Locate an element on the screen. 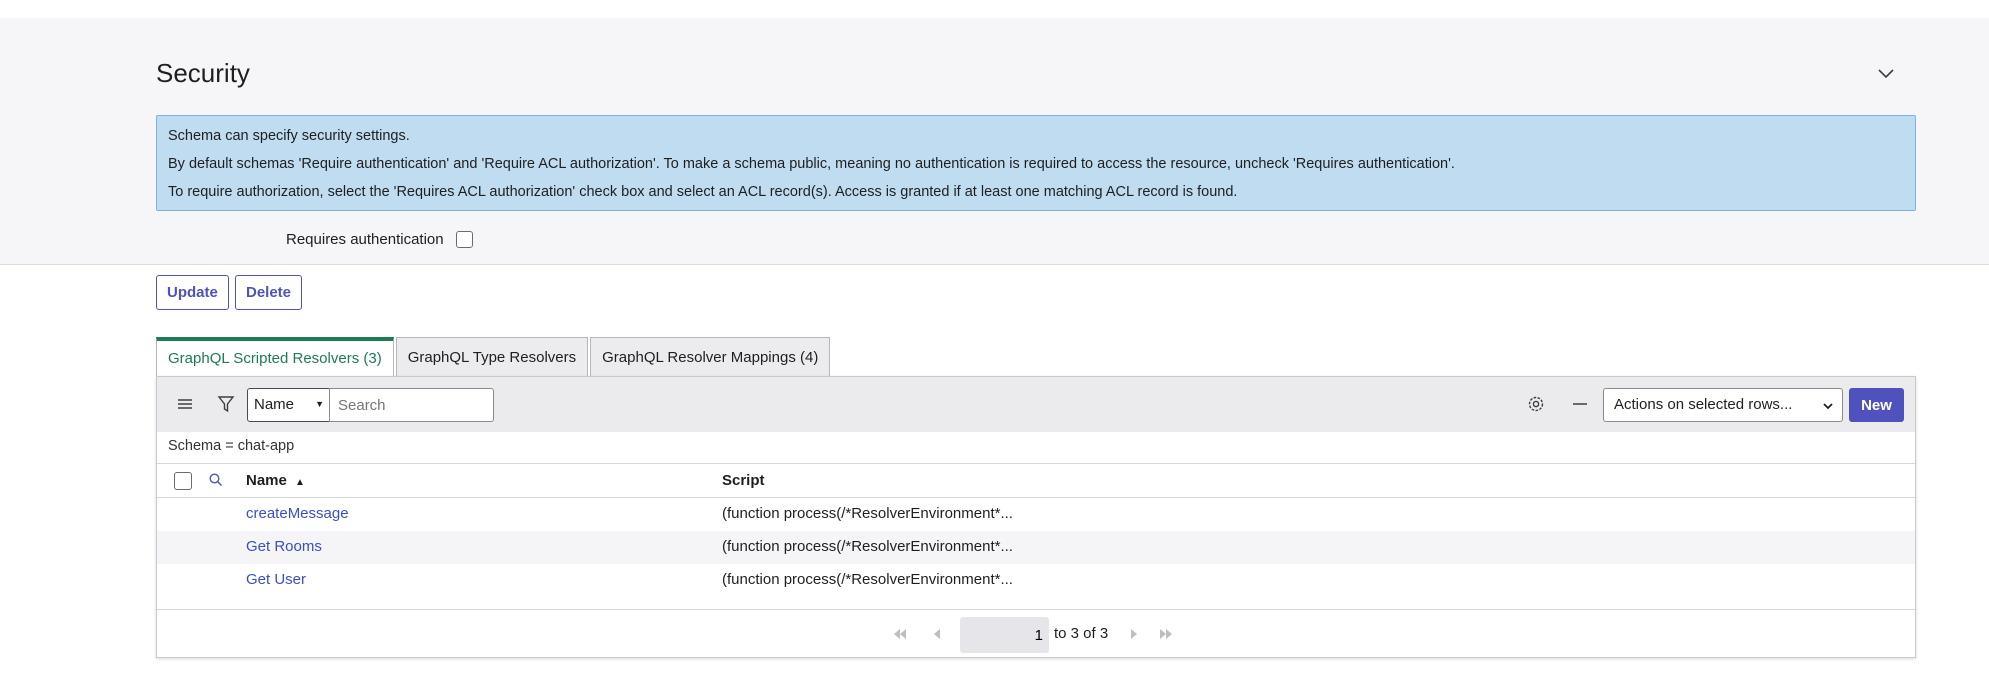 Image resolution: width=1989 pixels, height=683 pixels. select-all-checkbox is located at coordinates (183, 481).